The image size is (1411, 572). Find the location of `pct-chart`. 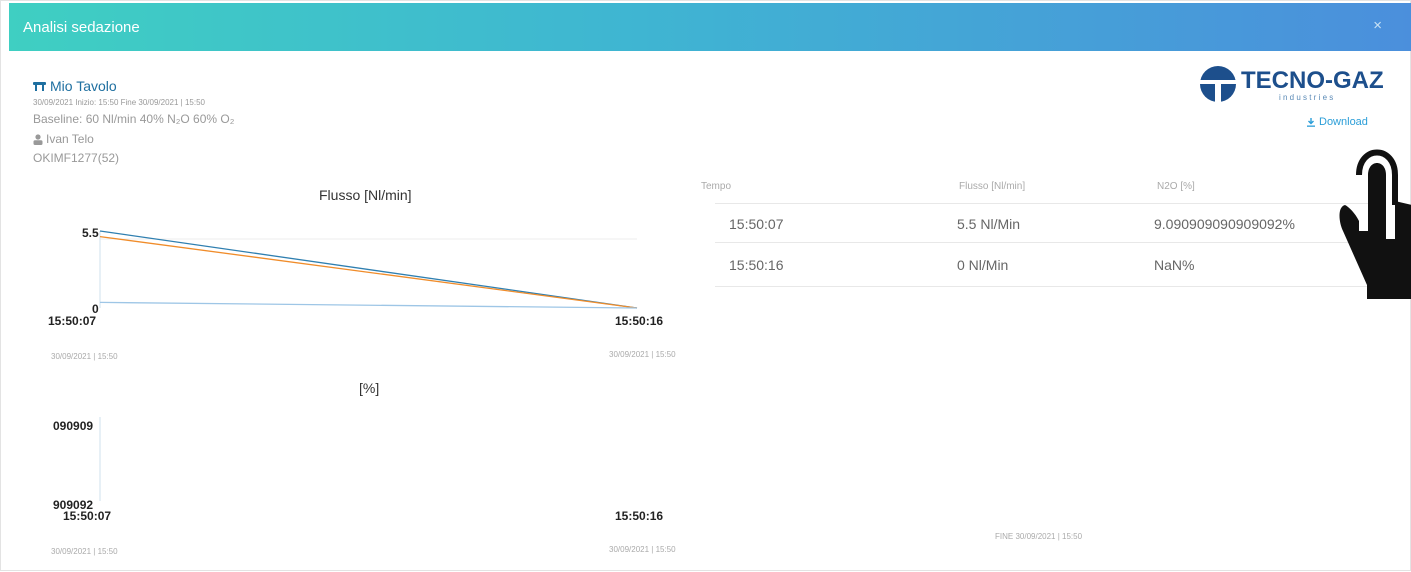

pct-chart is located at coordinates (100, 459).